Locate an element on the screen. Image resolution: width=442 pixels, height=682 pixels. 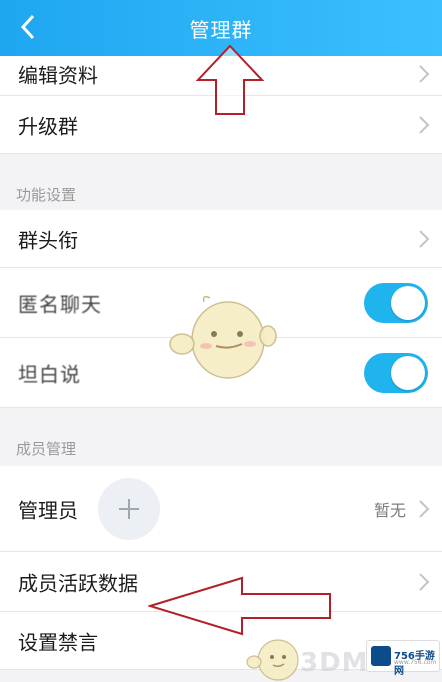
row-label: 群头衔 is located at coordinates (48, 240).